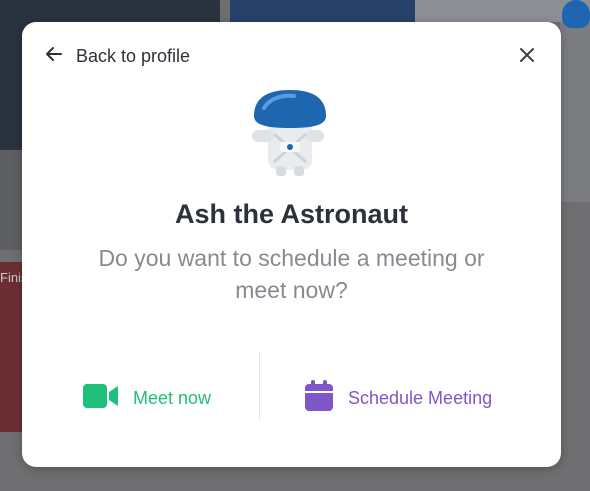  Describe the element at coordinates (133, 55) in the screenshot. I see `back-to-profile-label: Back to profile` at that location.